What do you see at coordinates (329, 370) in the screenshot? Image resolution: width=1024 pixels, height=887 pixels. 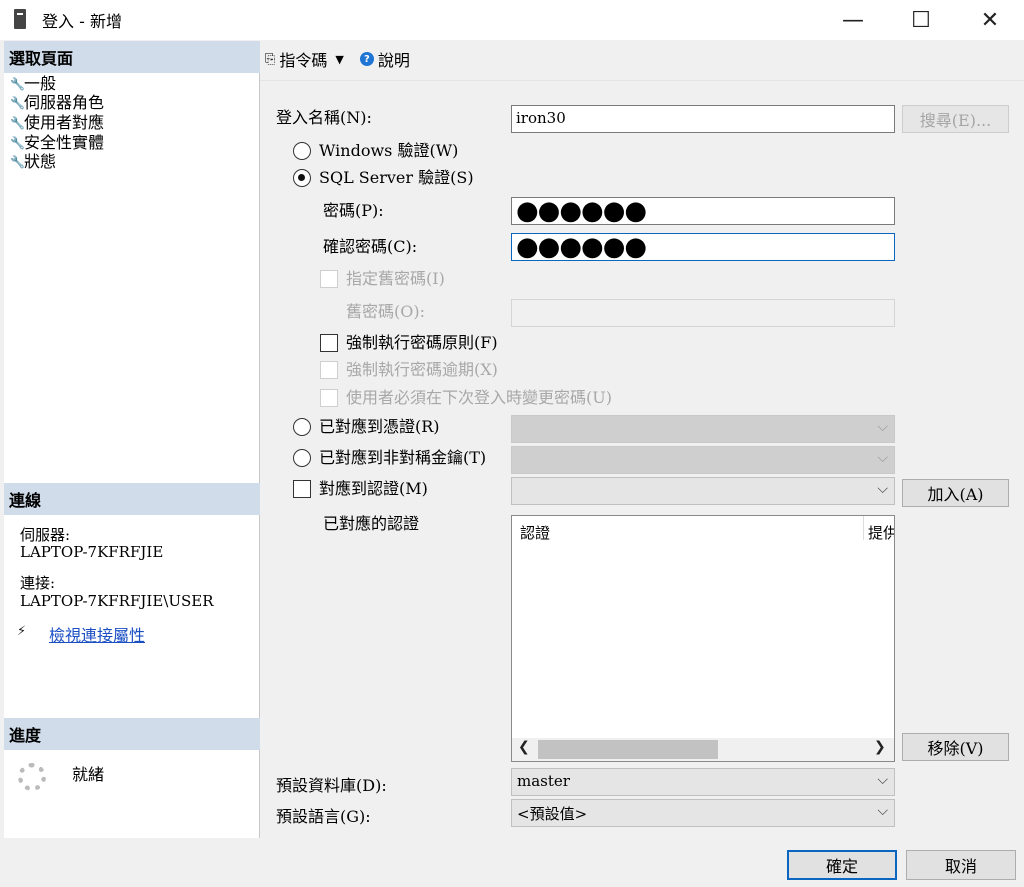 I see `enforce-expiration-checkbox` at bounding box center [329, 370].